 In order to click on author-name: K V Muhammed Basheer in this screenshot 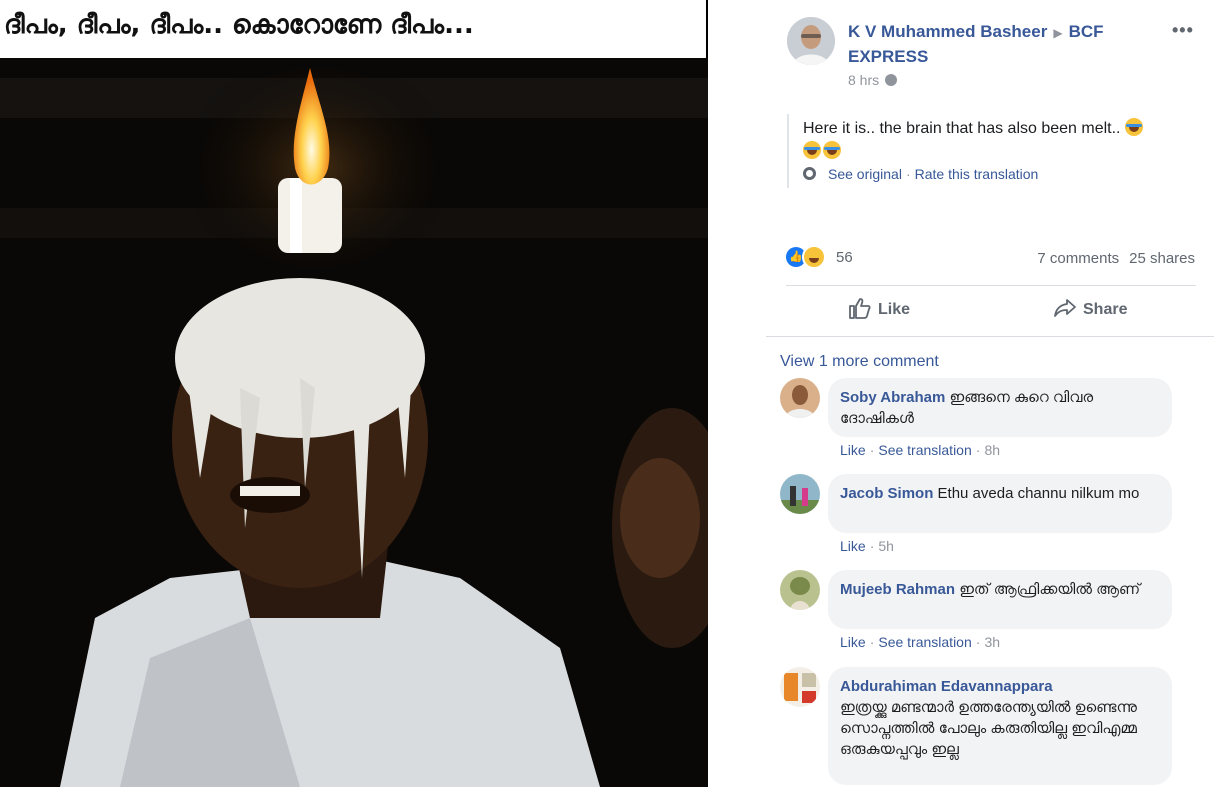, I will do `click(947, 31)`.